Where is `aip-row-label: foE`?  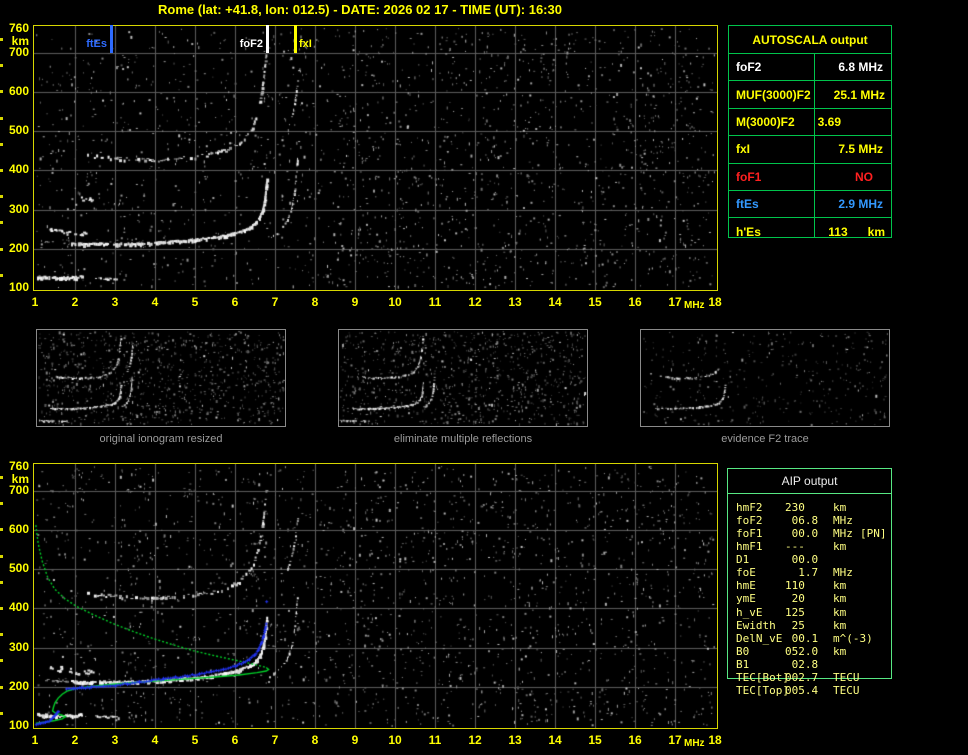 aip-row-label: foE is located at coordinates (746, 572).